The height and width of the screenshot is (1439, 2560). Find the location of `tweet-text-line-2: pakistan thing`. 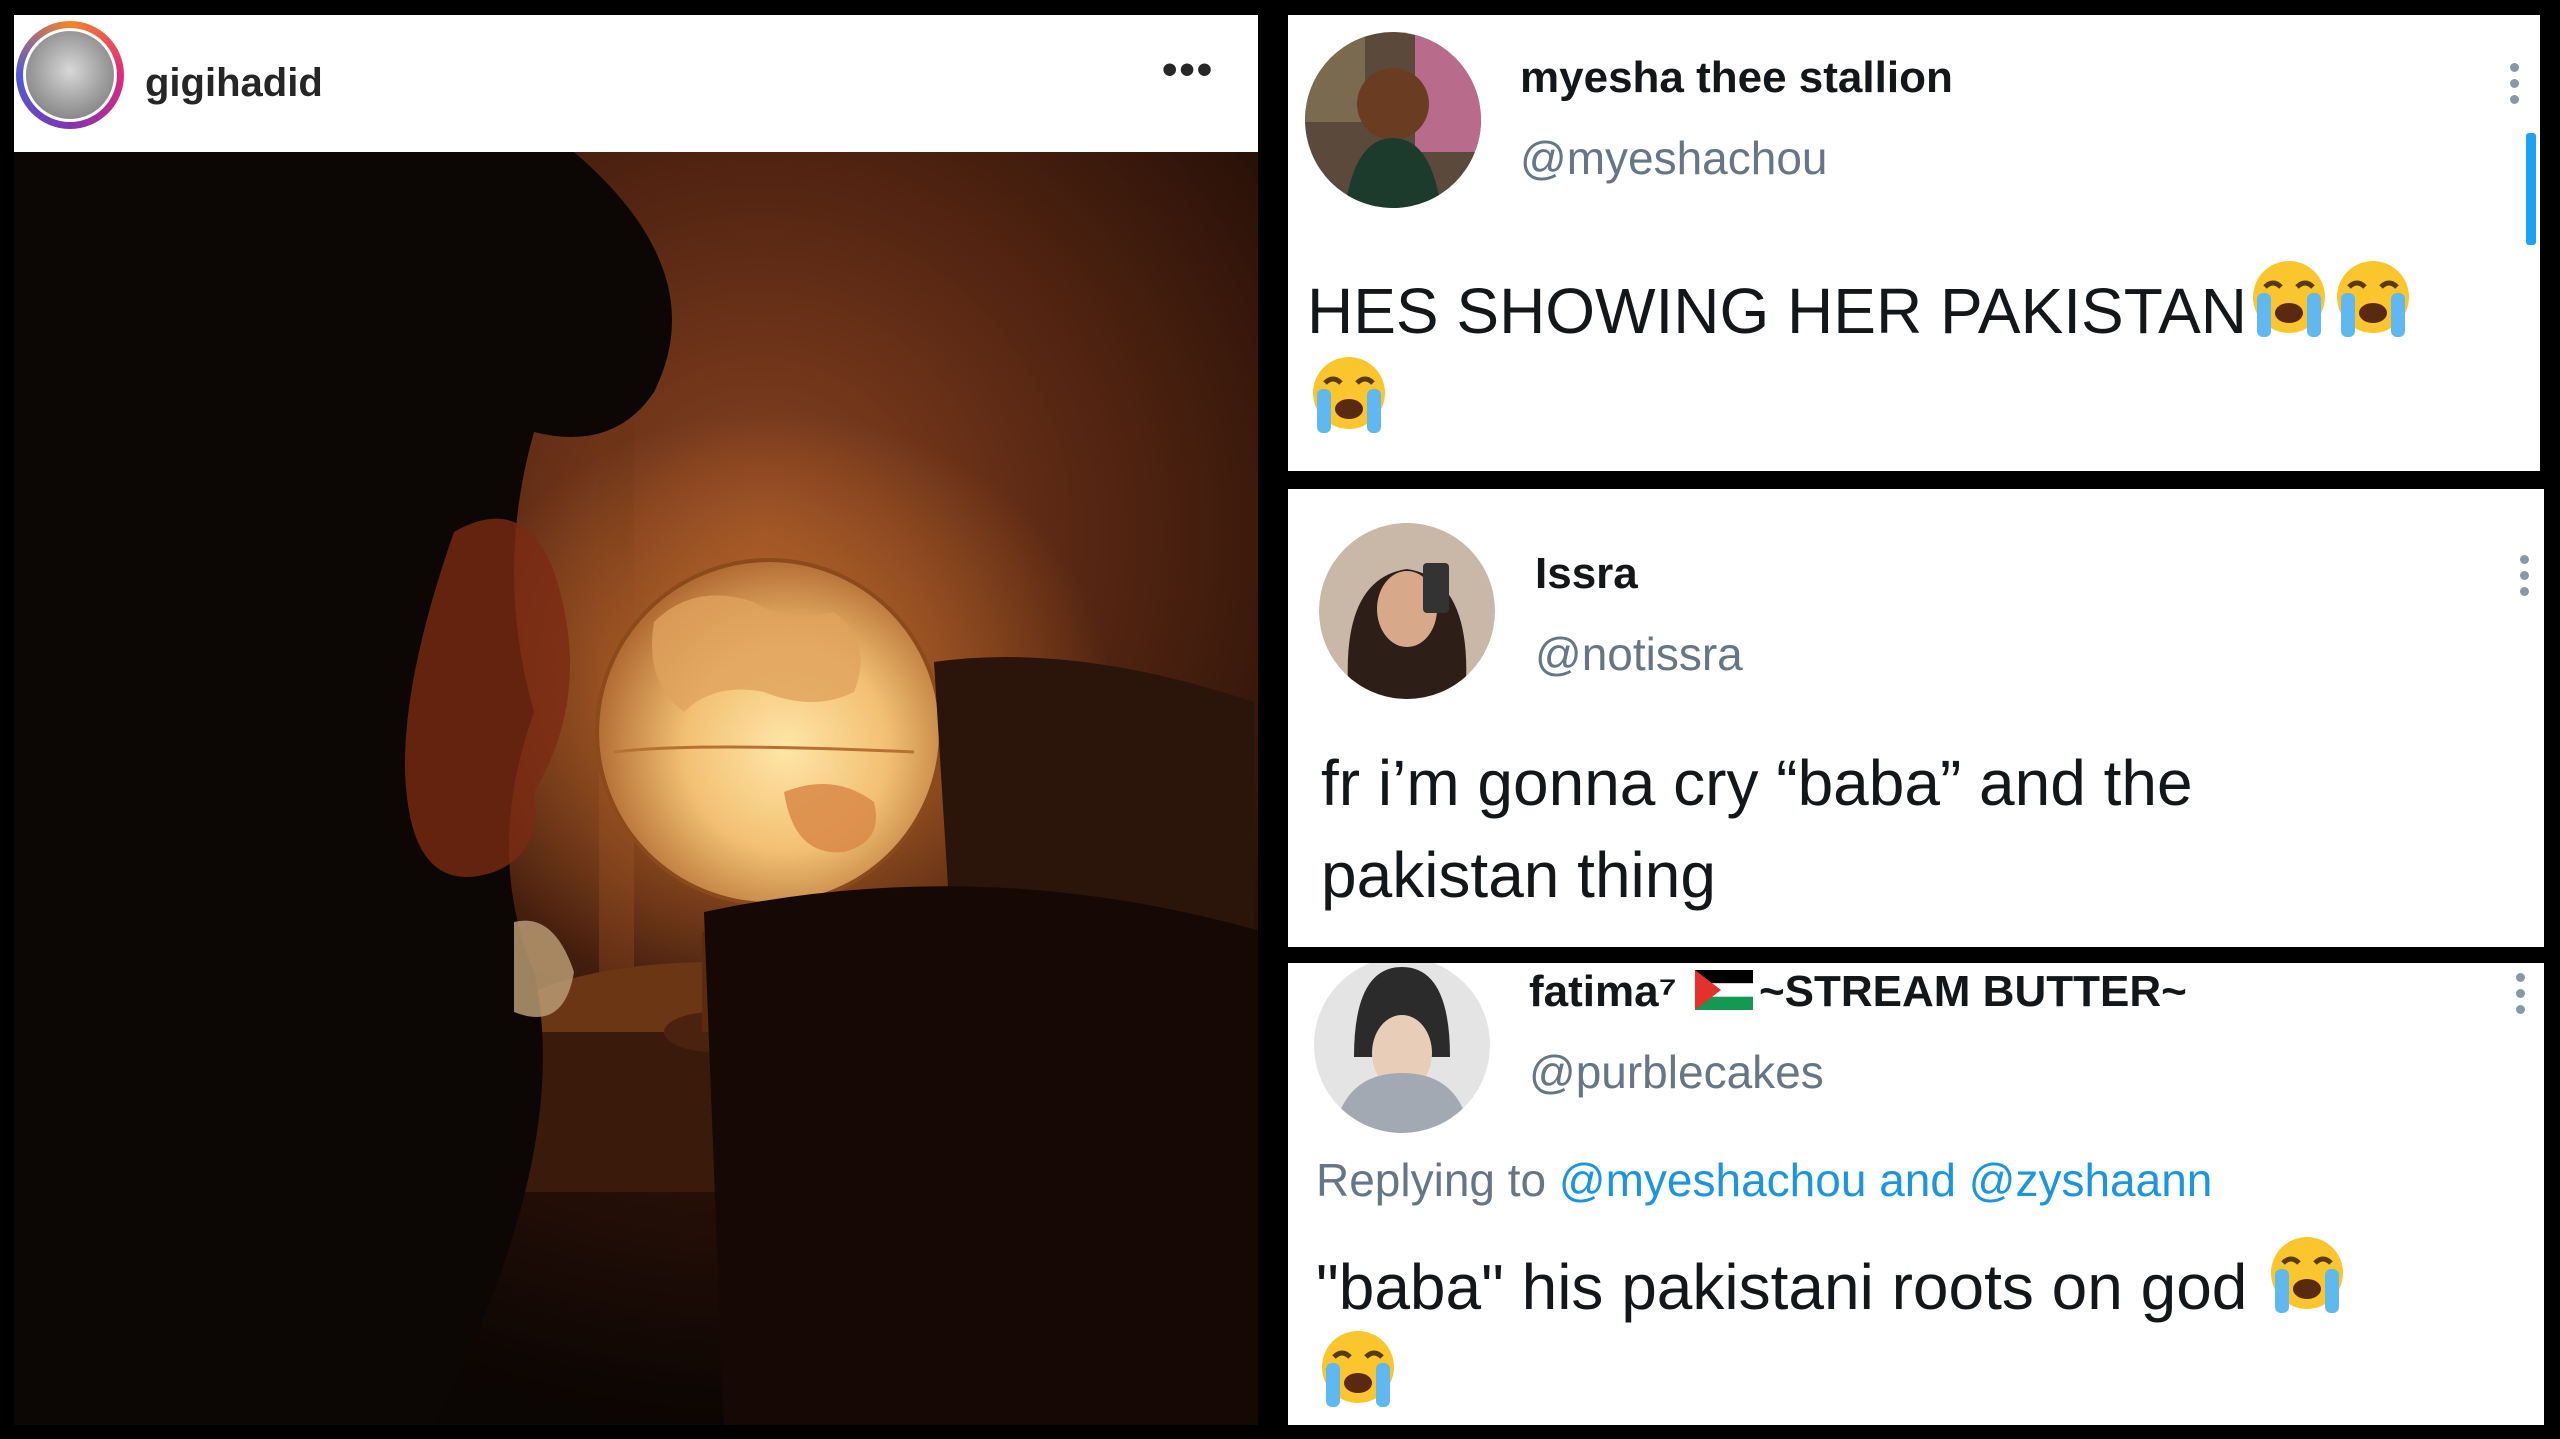

tweet-text-line-2: pakistan thing is located at coordinates (1518, 875).